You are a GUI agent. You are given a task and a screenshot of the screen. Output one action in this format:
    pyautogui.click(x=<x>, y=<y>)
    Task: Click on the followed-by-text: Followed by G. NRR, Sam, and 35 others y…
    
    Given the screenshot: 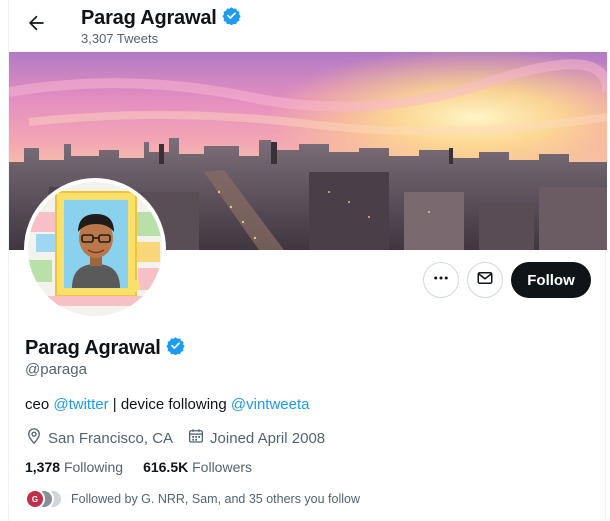 What is the action you would take?
    pyautogui.click(x=216, y=499)
    